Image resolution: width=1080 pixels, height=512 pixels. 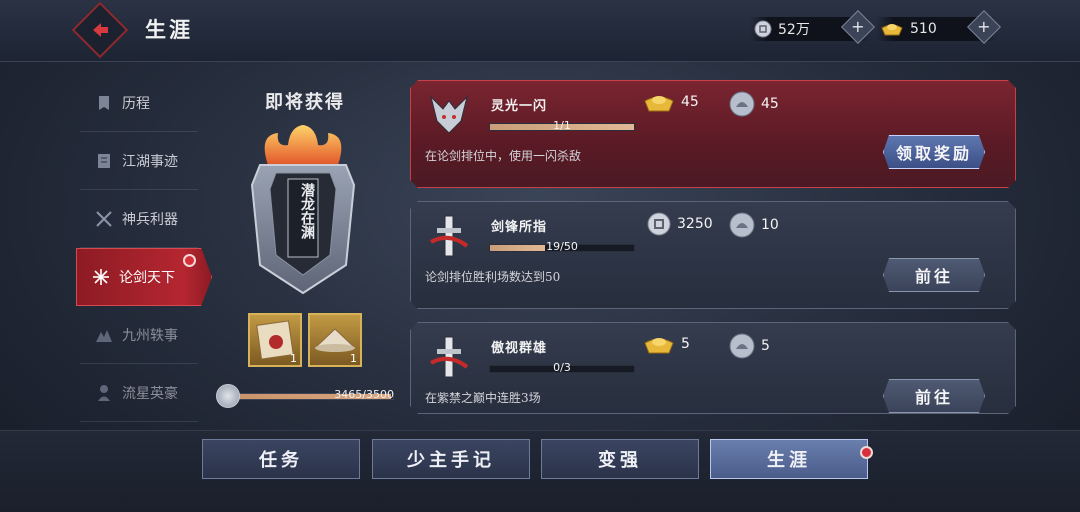 I want to click on rank-progress: 3465/3500, so click(x=305, y=396).